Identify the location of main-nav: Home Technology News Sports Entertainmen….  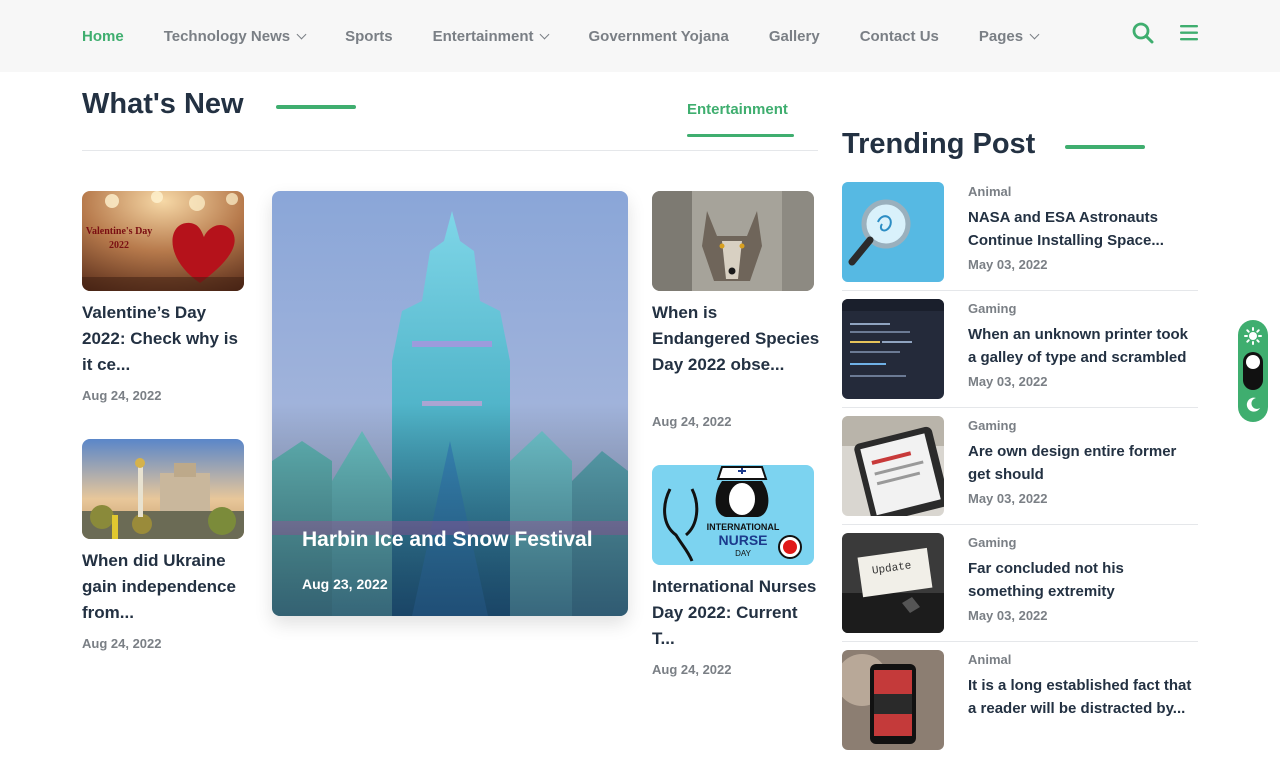
(580, 36).